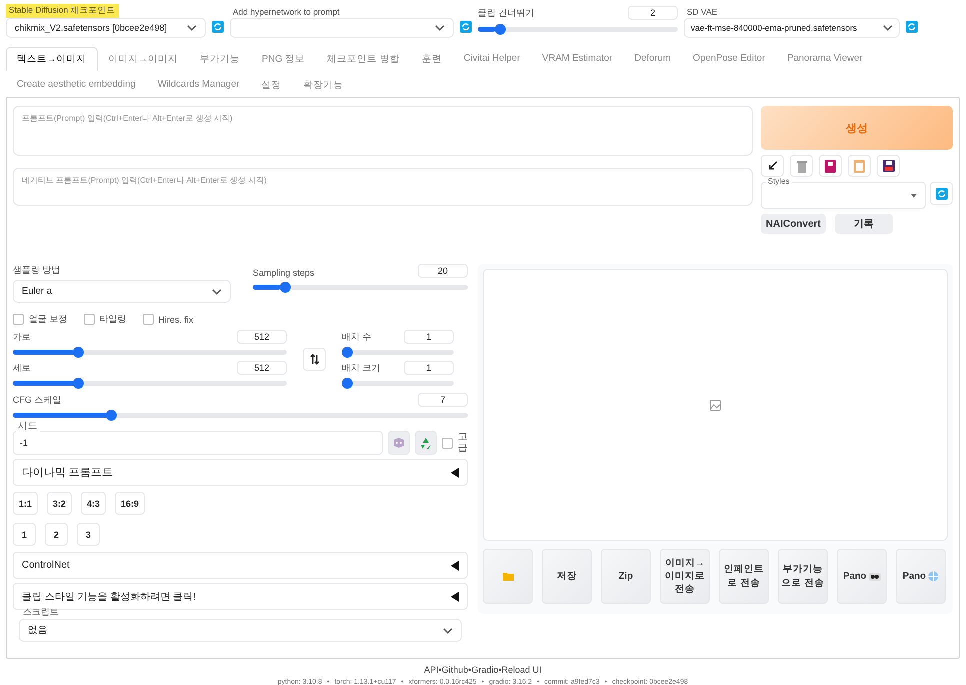  I want to click on aspect-ratio-button: 1:1, so click(25, 503).